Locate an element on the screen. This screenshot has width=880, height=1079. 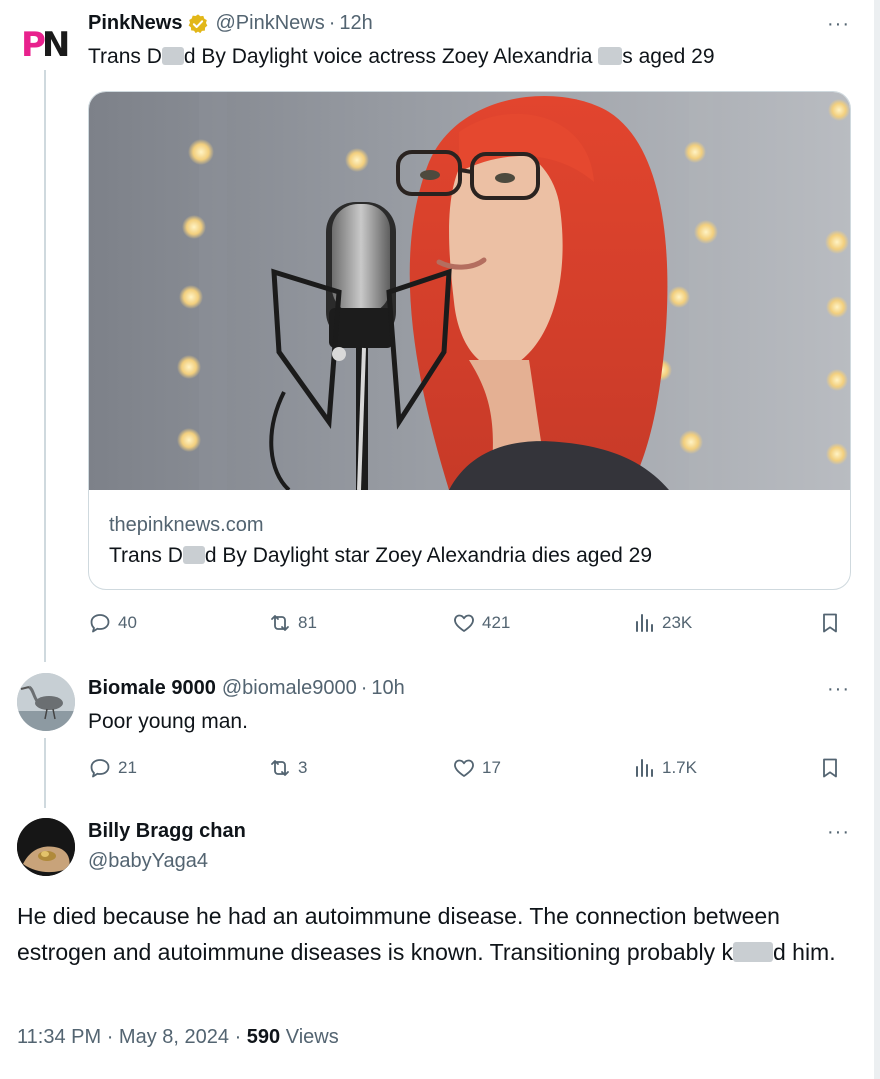
card-title-part: Trans D is located at coordinates (146, 555).